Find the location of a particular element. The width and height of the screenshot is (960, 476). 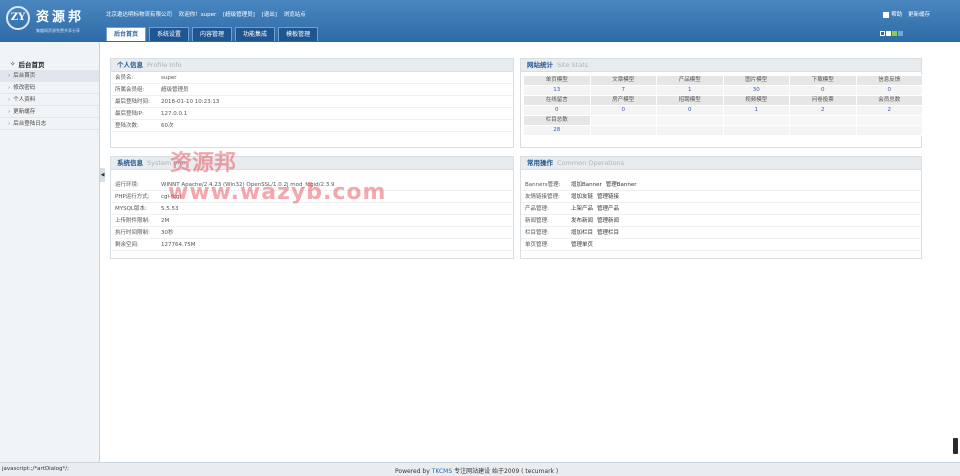

sidebar-item-password: › 修改密码 is located at coordinates (49, 88).